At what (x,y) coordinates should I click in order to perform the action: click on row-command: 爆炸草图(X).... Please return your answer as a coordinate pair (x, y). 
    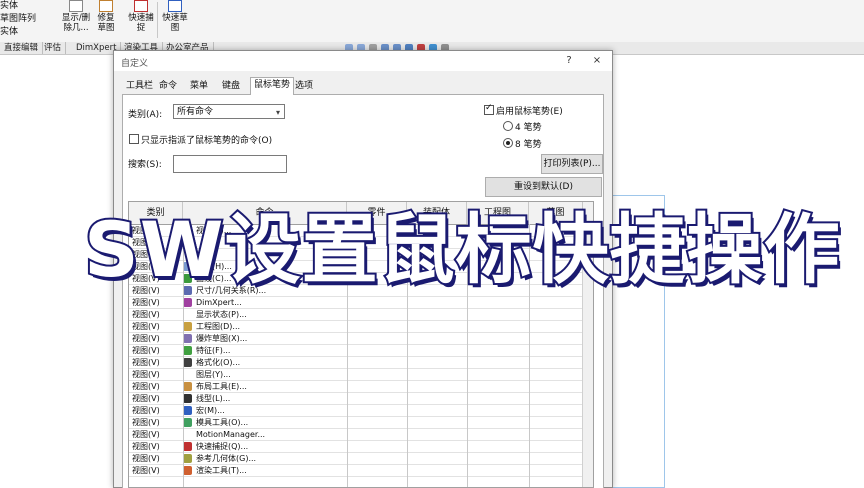
    Looking at the image, I should click on (222, 338).